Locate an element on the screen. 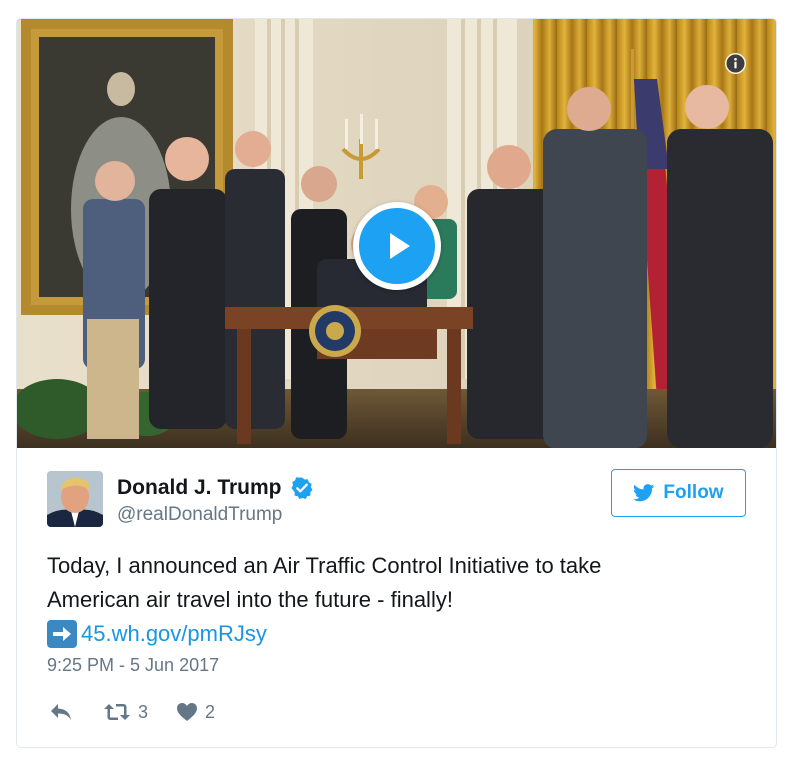  author-name-text: Donald J. Trump is located at coordinates (199, 488).